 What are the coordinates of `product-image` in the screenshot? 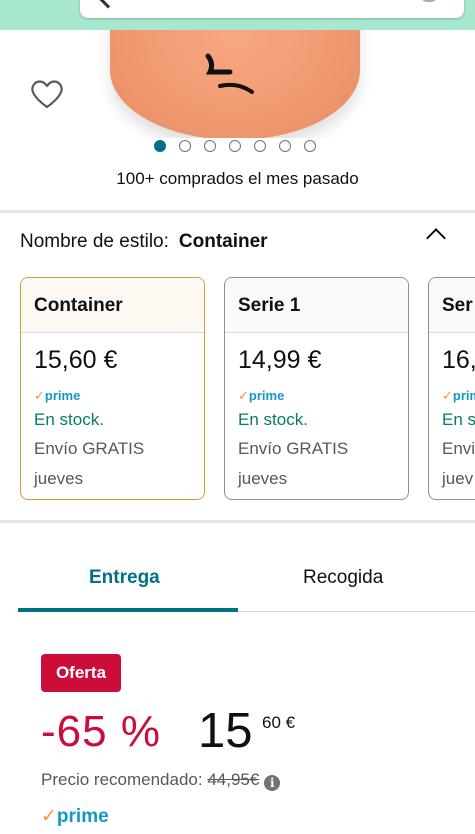 It's located at (237, 84).